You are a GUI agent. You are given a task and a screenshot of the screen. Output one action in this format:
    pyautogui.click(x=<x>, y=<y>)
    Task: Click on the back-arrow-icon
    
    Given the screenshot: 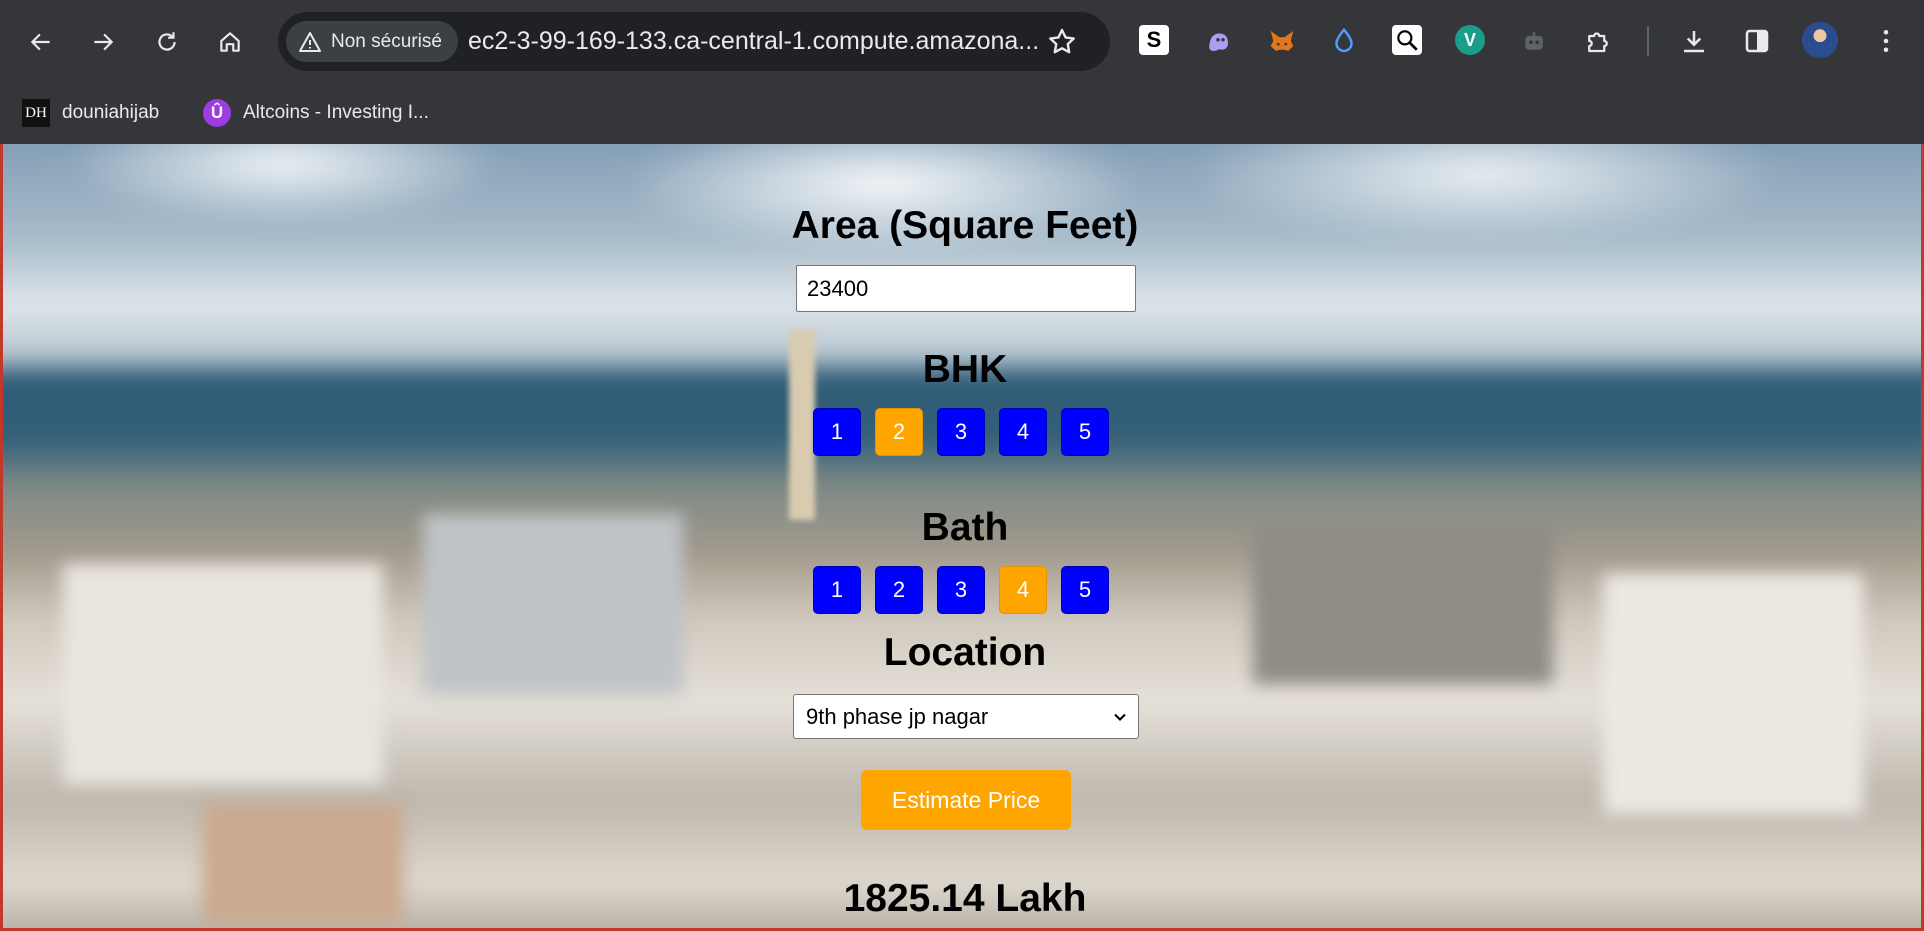 What is the action you would take?
    pyautogui.click(x=40, y=42)
    